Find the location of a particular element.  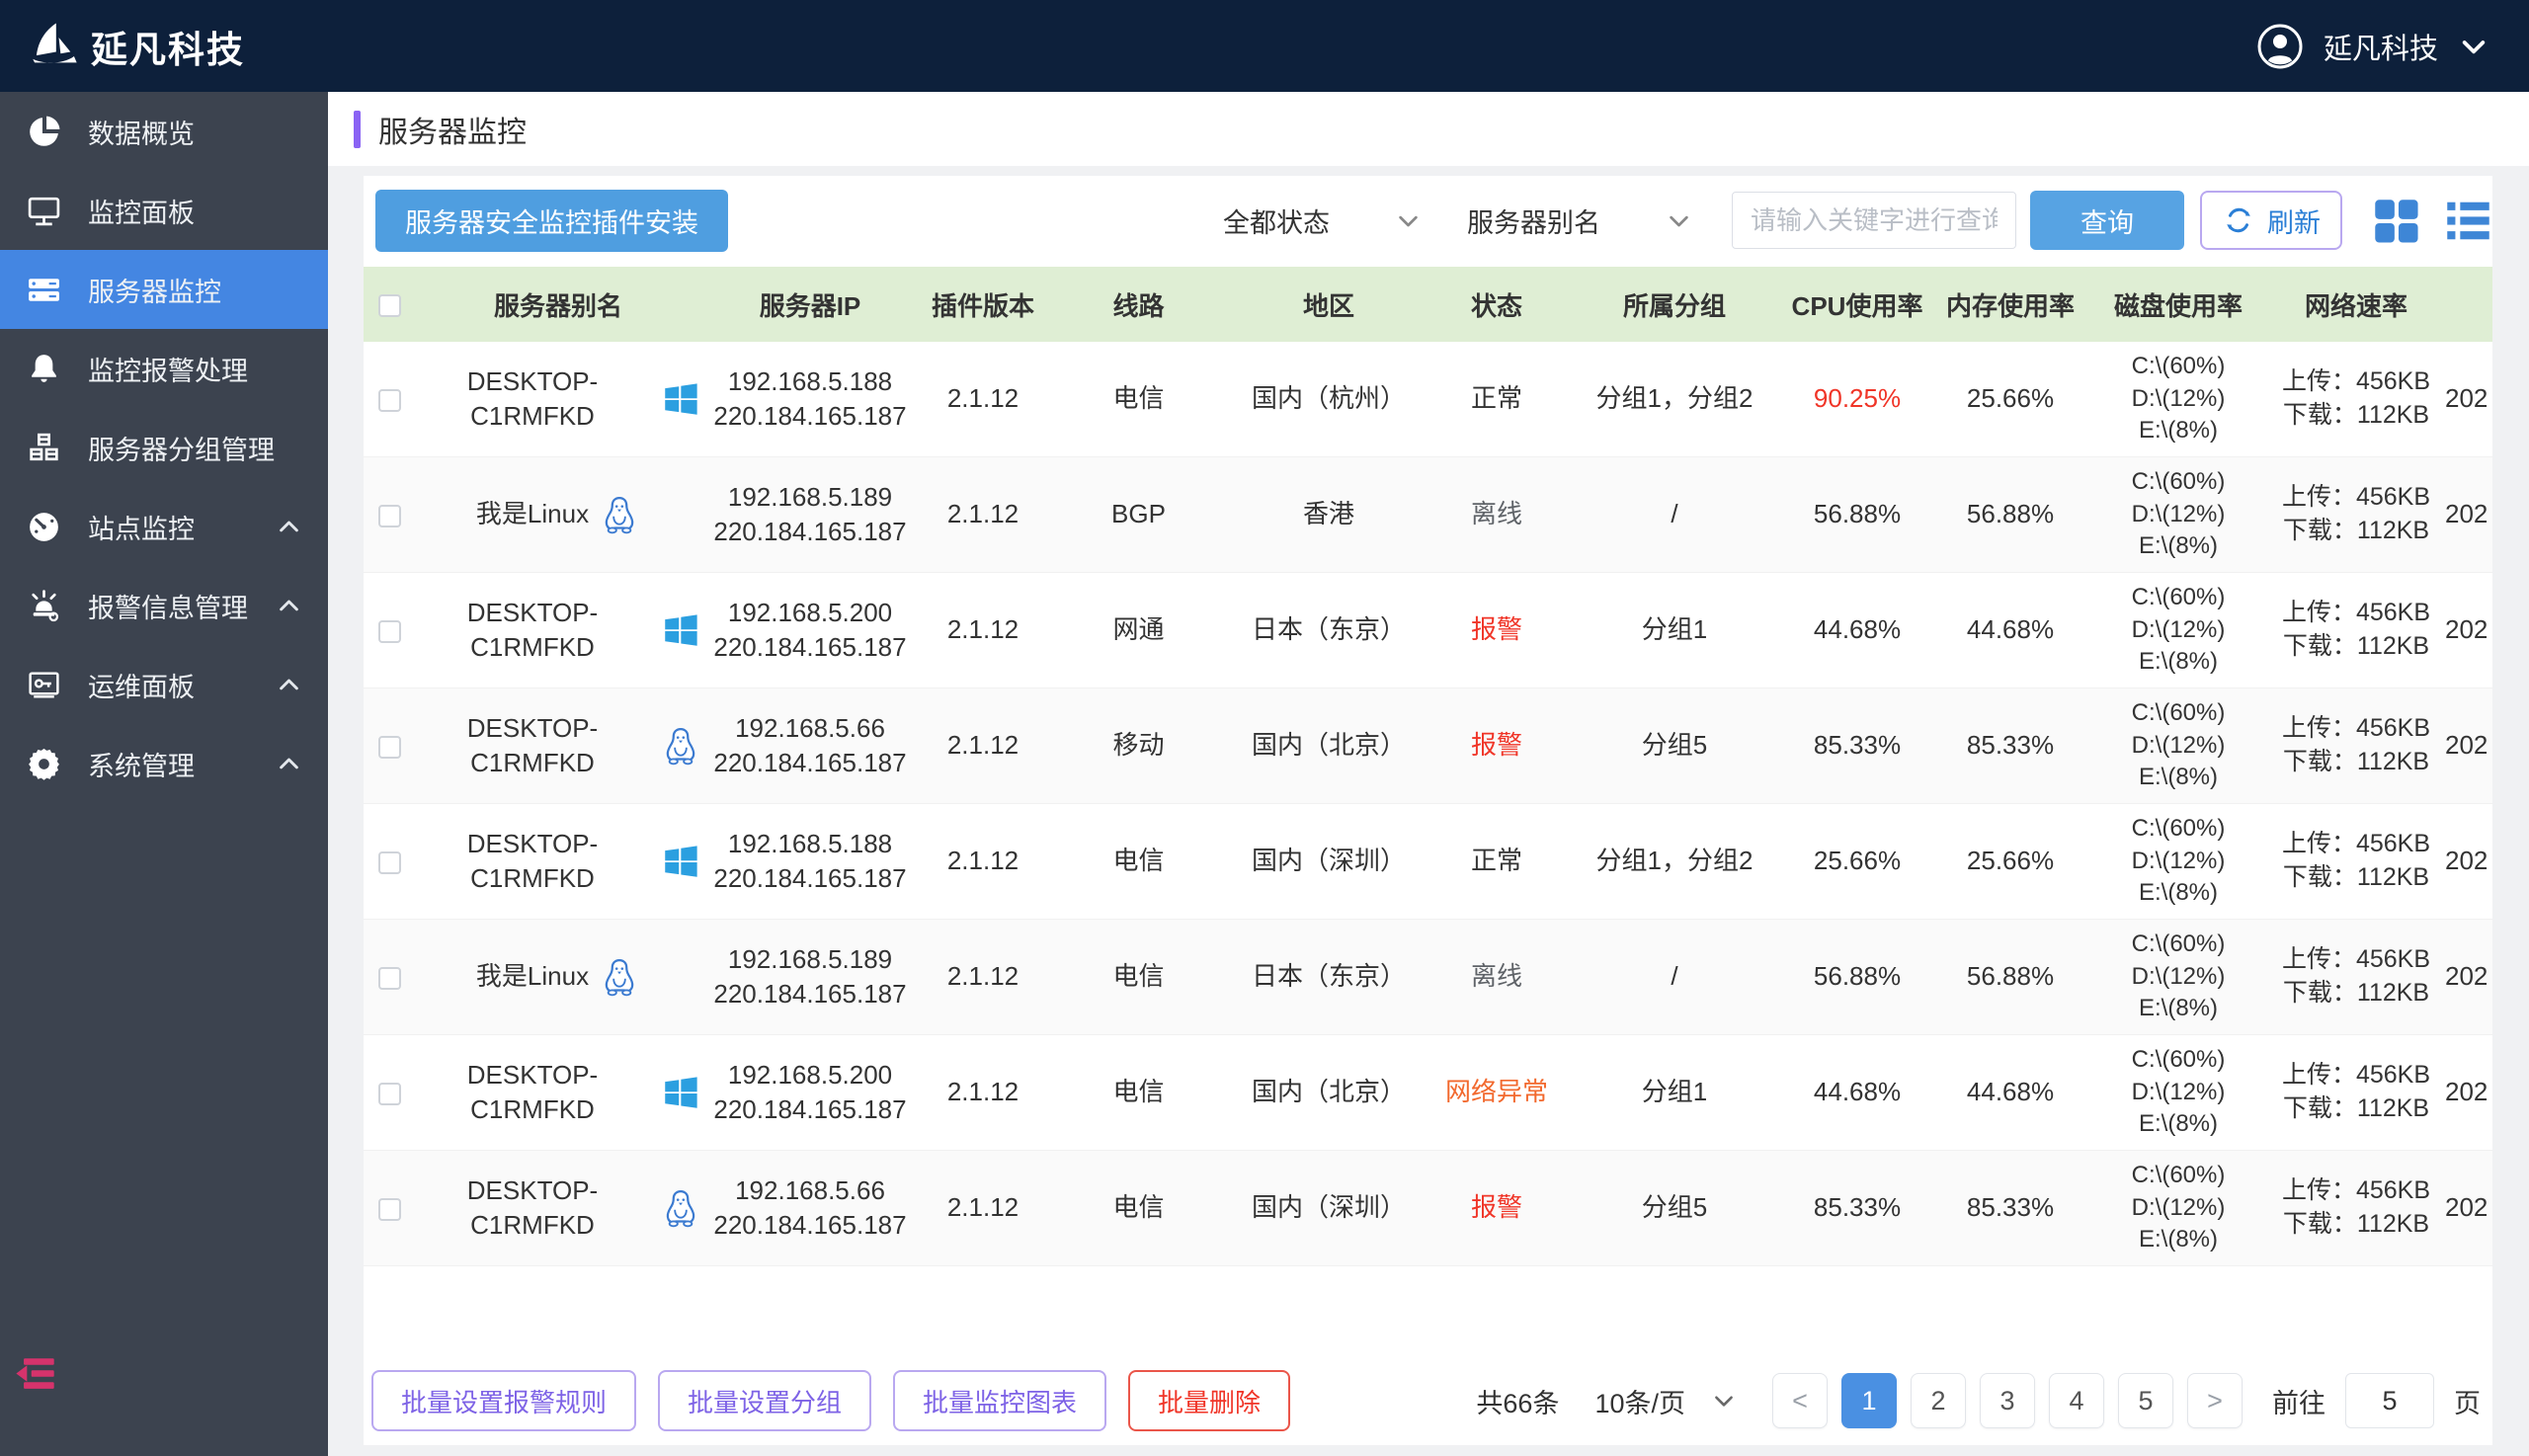

page-button-2: 2 is located at coordinates (1938, 1400).